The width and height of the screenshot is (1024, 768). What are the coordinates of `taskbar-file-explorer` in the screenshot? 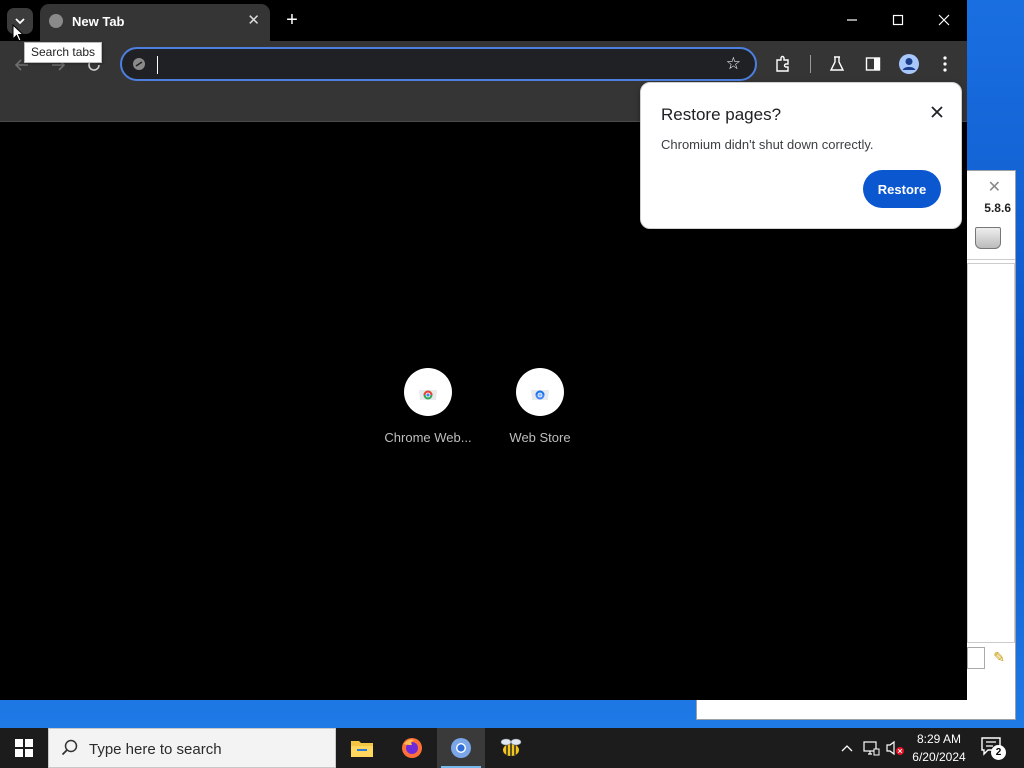 It's located at (362, 748).